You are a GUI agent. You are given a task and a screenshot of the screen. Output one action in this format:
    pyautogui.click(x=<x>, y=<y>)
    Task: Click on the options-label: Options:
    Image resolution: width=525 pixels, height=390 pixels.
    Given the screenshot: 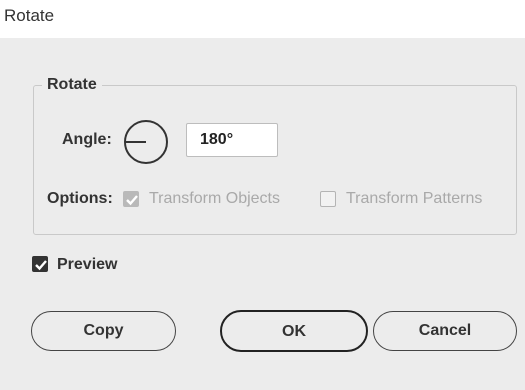 What is the action you would take?
    pyautogui.click(x=80, y=198)
    